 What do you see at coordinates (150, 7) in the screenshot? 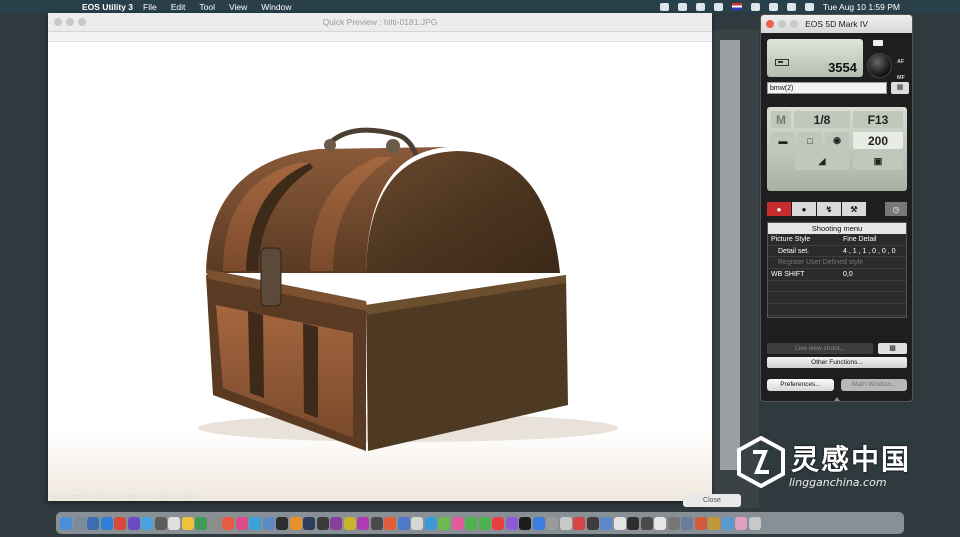
I see `menu-file: File` at bounding box center [150, 7].